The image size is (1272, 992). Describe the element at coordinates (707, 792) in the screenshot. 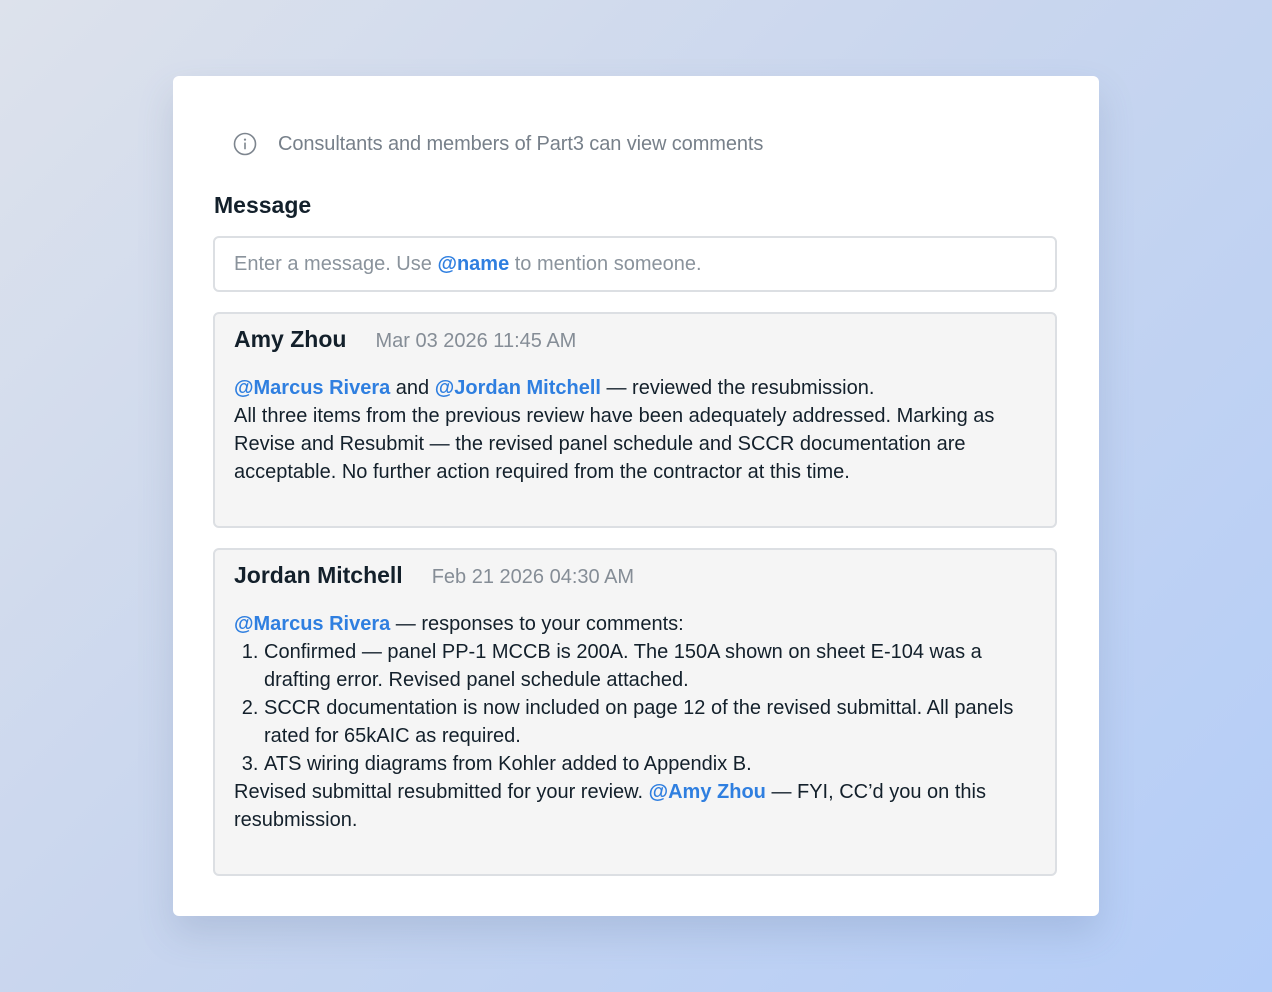

I see `mention-link: @Amy Zhou` at that location.